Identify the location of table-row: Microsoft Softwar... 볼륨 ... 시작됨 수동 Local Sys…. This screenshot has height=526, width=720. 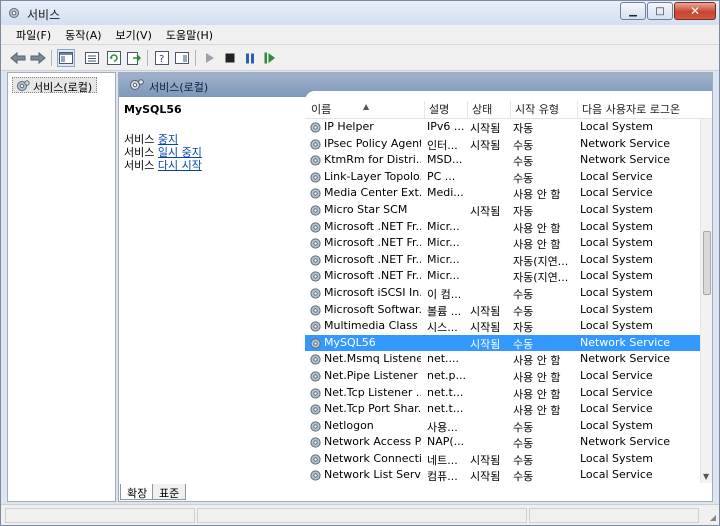
(502, 310).